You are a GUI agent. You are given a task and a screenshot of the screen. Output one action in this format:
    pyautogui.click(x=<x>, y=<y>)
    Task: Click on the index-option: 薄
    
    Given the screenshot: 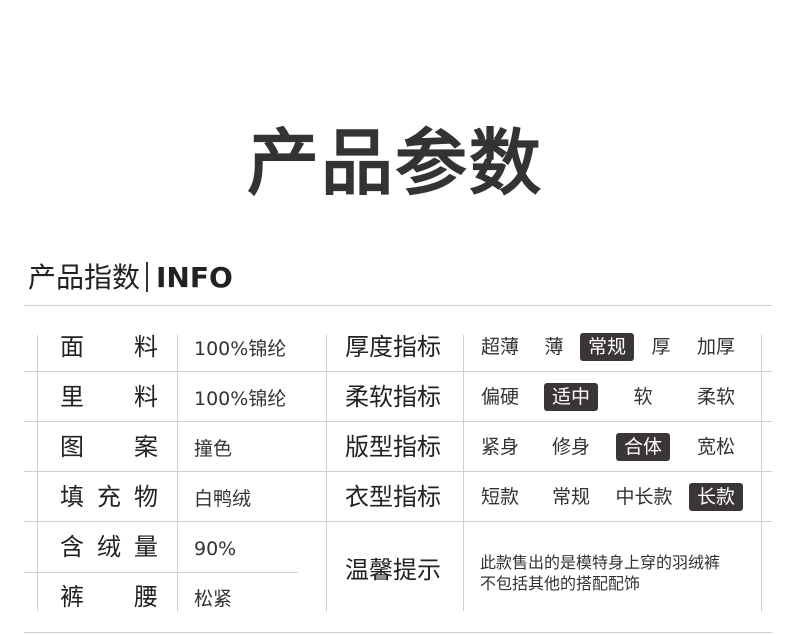 What is the action you would take?
    pyautogui.click(x=554, y=347)
    